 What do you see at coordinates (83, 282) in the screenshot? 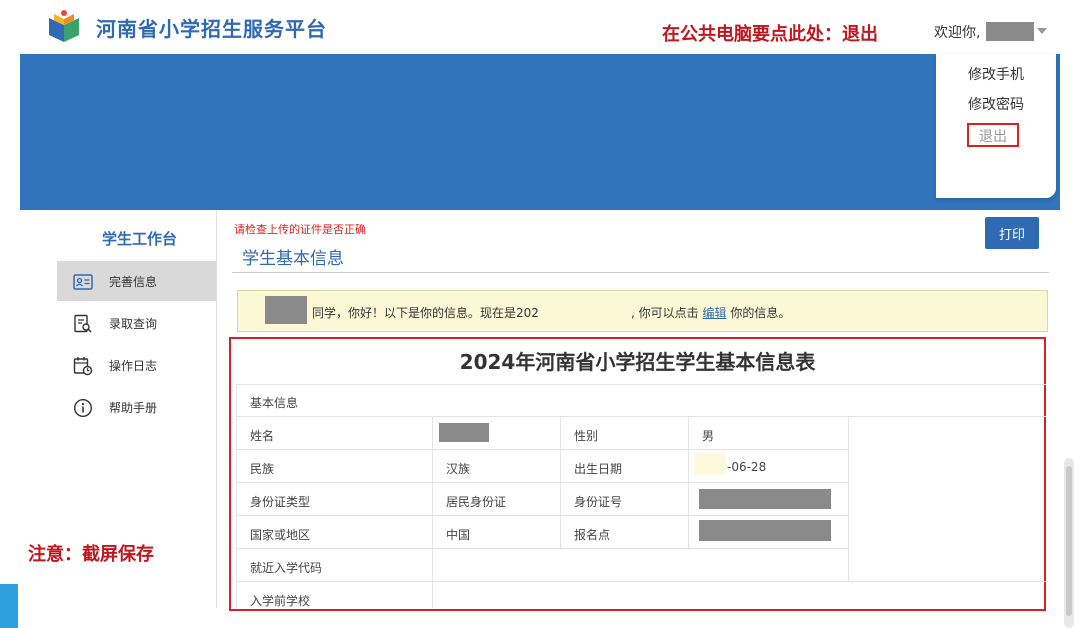
I see `id-card-icon` at bounding box center [83, 282].